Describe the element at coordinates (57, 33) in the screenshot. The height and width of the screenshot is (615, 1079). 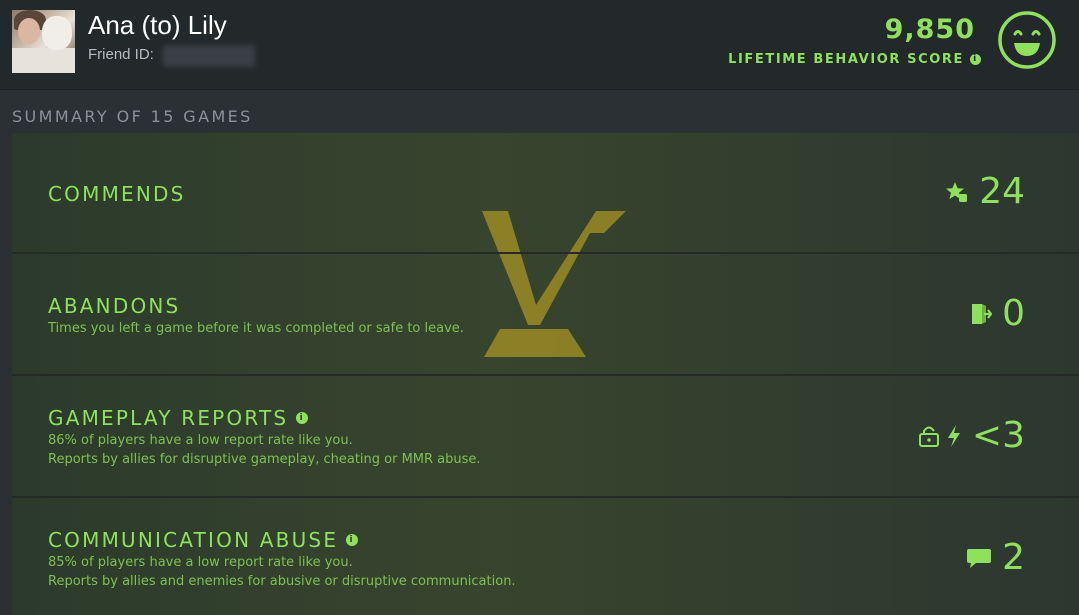
I see `avatar-photo-cat` at that location.